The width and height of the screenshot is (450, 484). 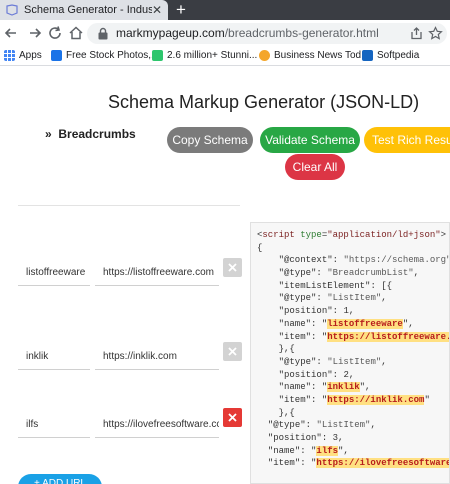 I want to click on code-line: "position": 2,, so click(x=316, y=374).